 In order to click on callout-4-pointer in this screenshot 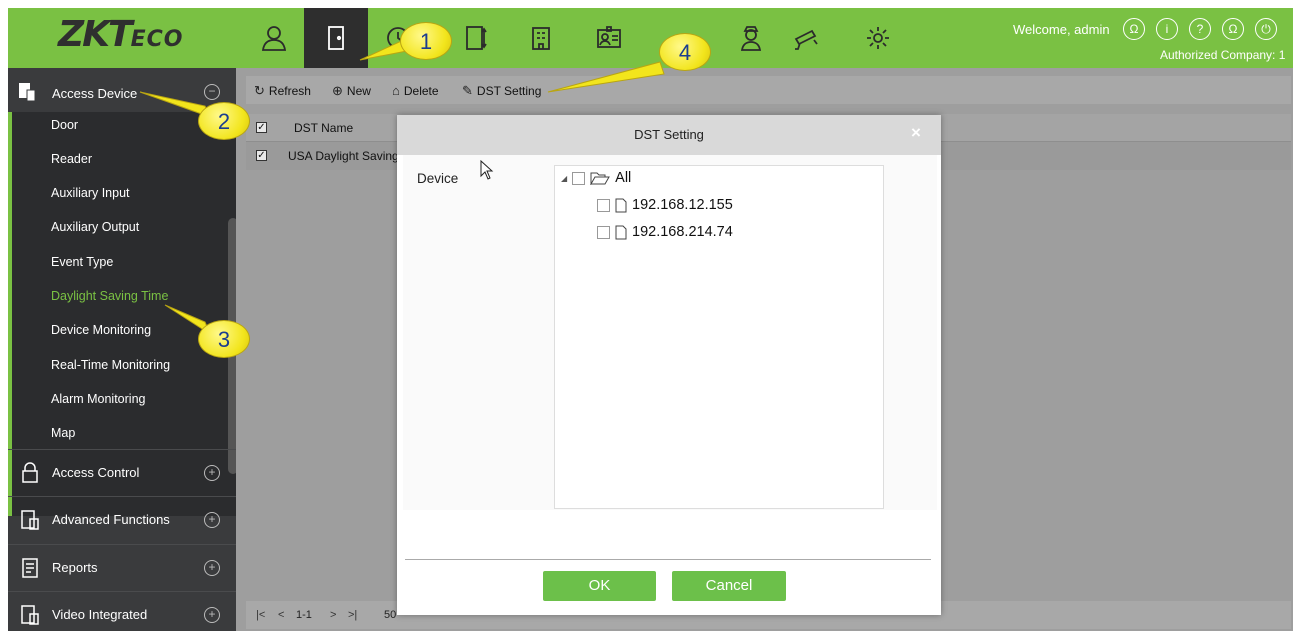, I will do `click(606, 77)`.